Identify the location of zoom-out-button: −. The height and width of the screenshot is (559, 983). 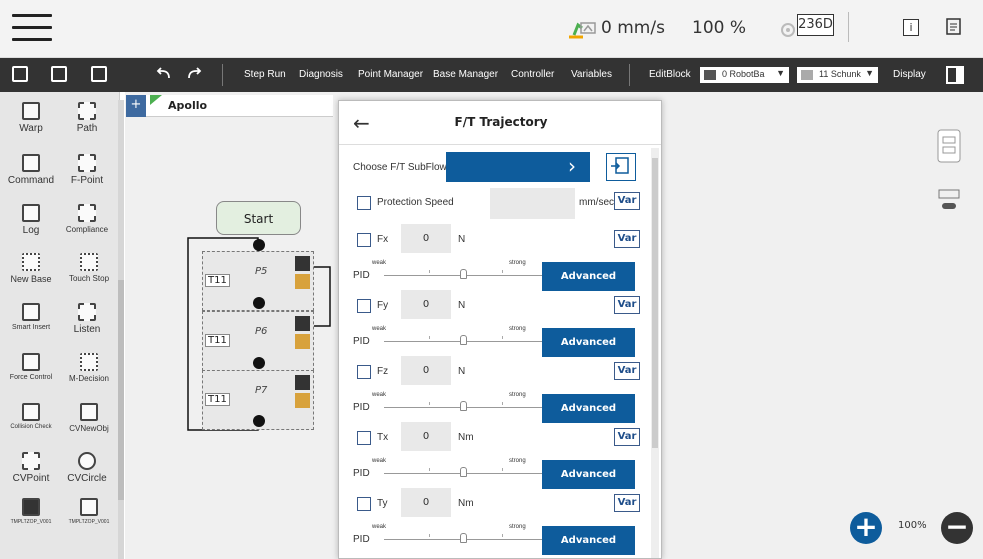
(957, 528).